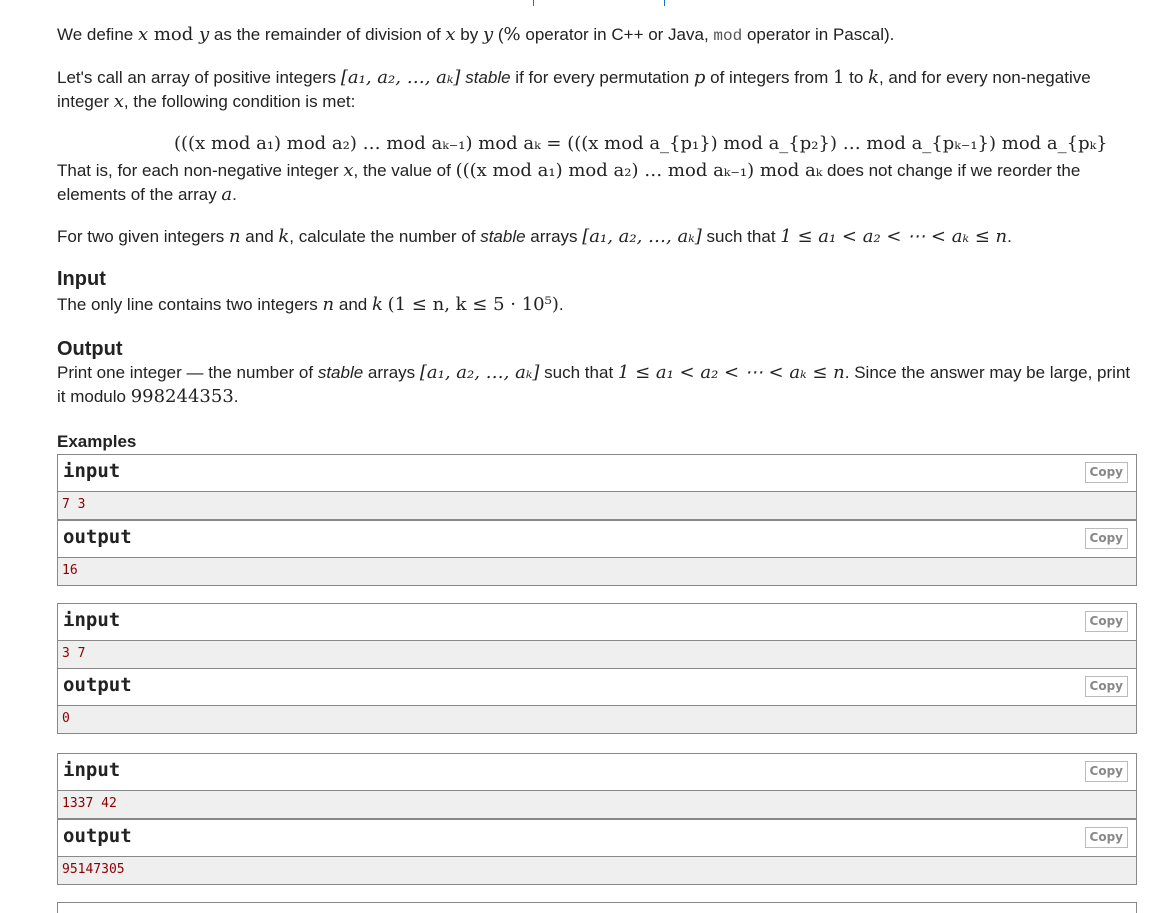 The image size is (1156, 913). What do you see at coordinates (597, 804) in the screenshot?
I see `example-input-body: 1337 42` at bounding box center [597, 804].